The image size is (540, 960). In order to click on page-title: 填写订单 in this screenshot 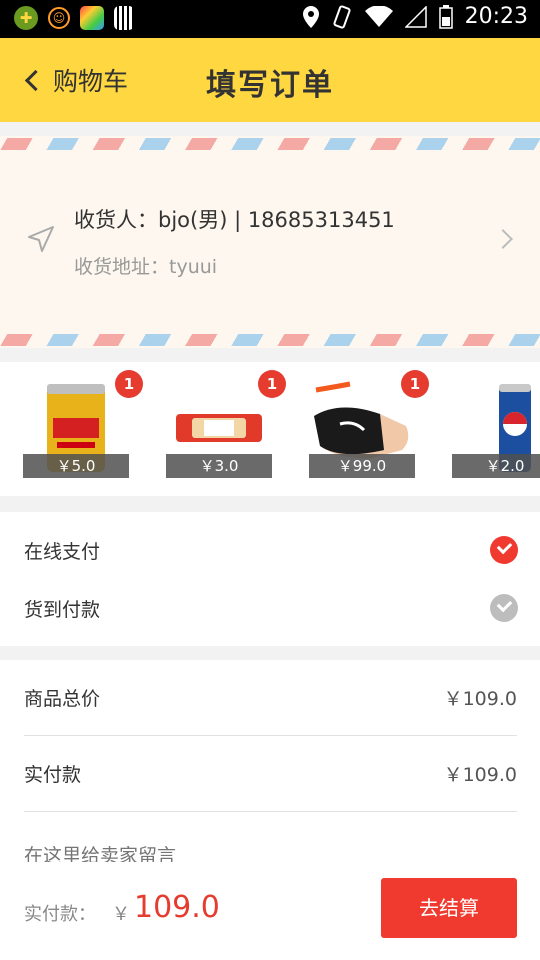, I will do `click(270, 85)`.